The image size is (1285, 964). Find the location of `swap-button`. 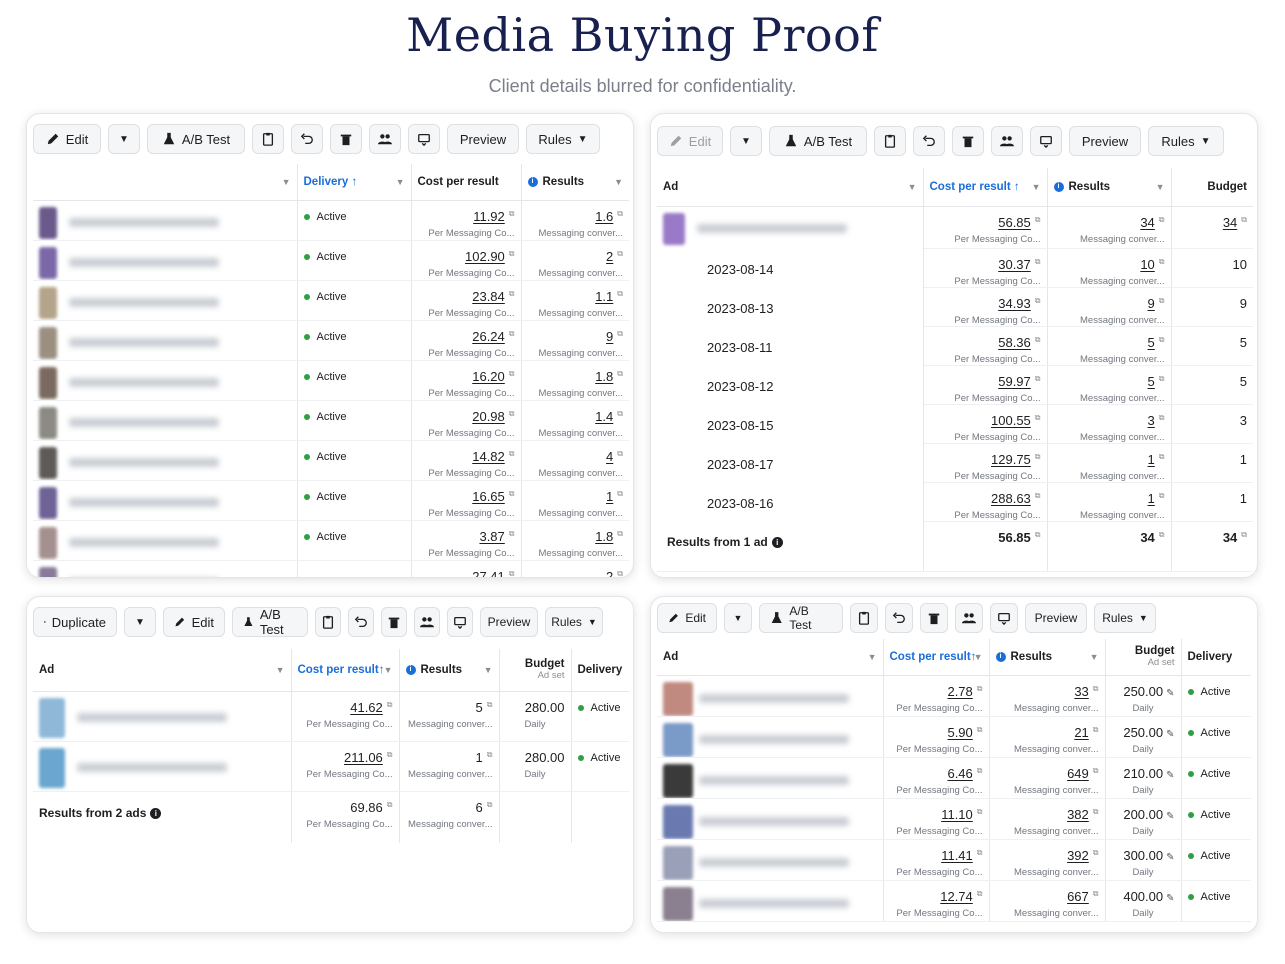

swap-button is located at coordinates (460, 622).